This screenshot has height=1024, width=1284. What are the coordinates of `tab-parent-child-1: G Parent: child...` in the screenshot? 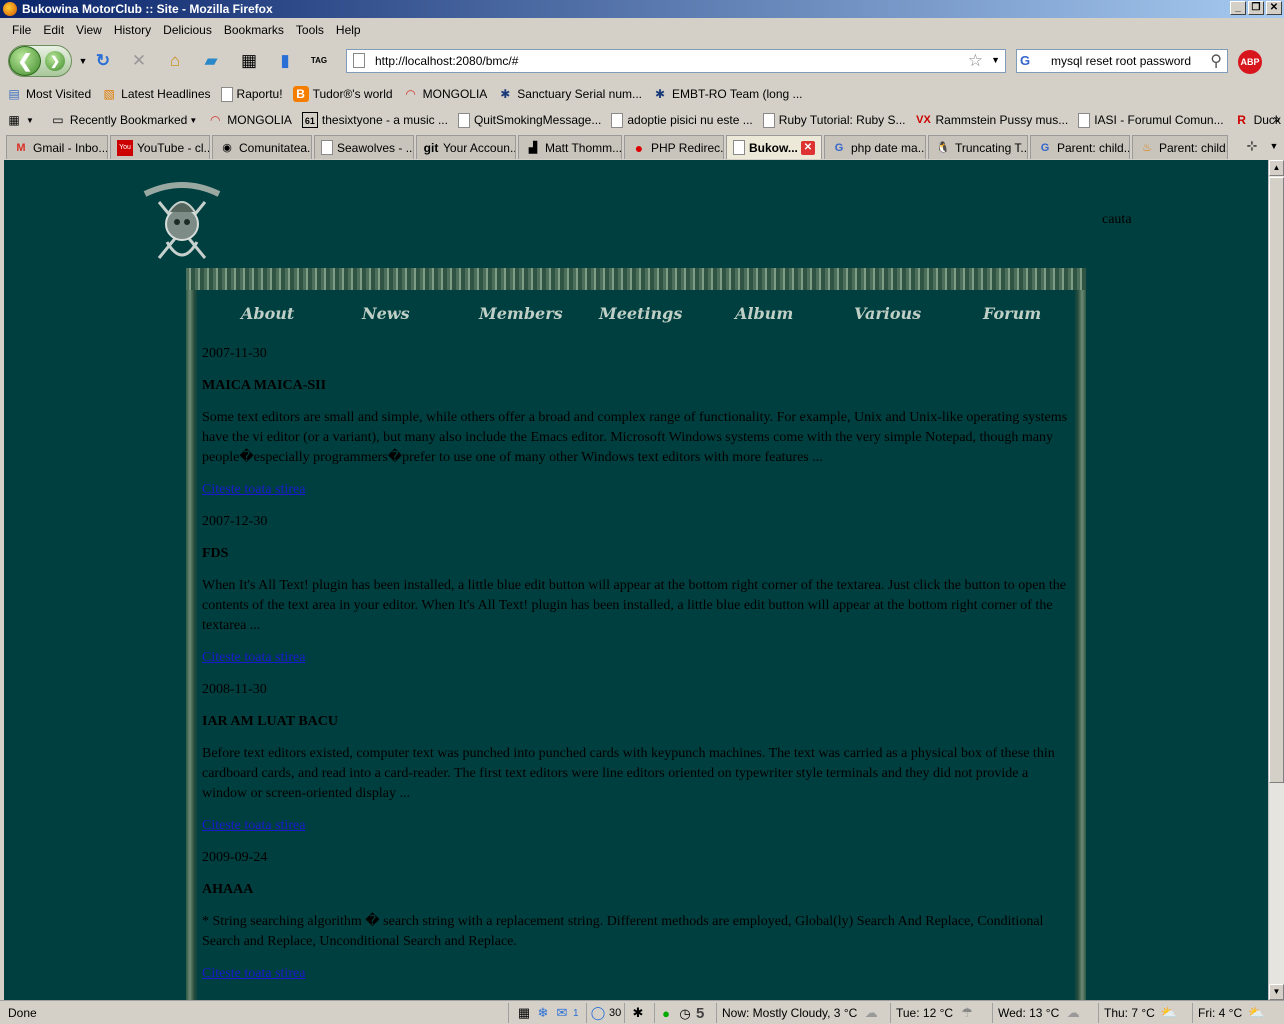 It's located at (1080, 147).